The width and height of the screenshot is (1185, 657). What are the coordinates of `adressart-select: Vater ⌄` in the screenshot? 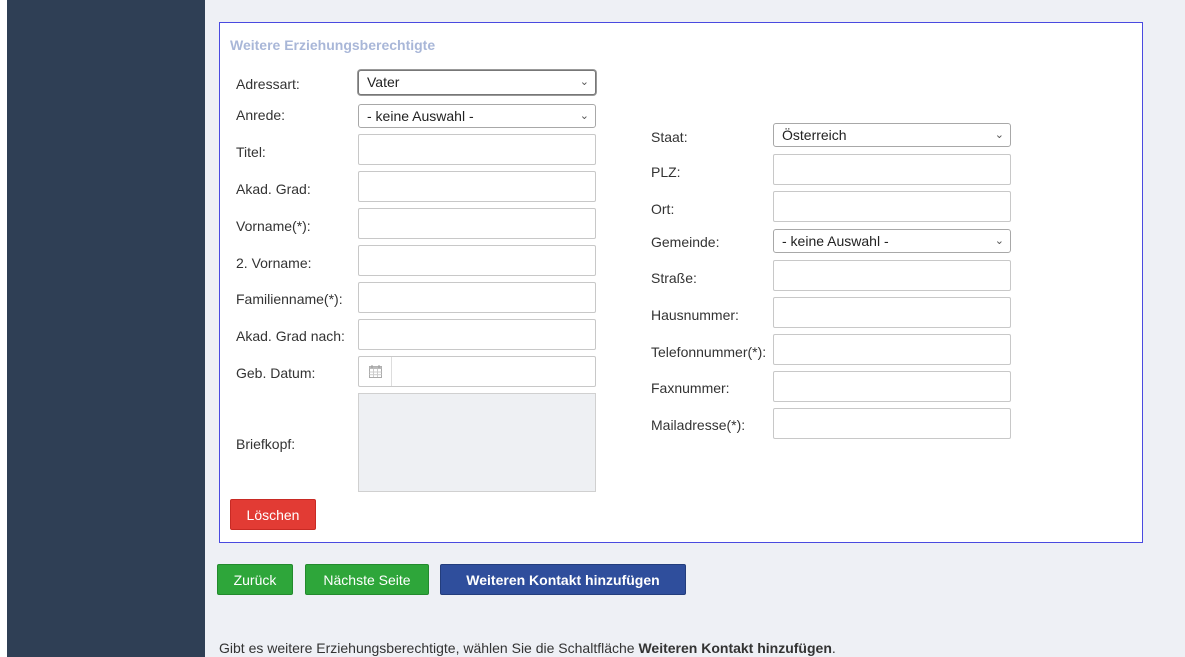 It's located at (477, 82).